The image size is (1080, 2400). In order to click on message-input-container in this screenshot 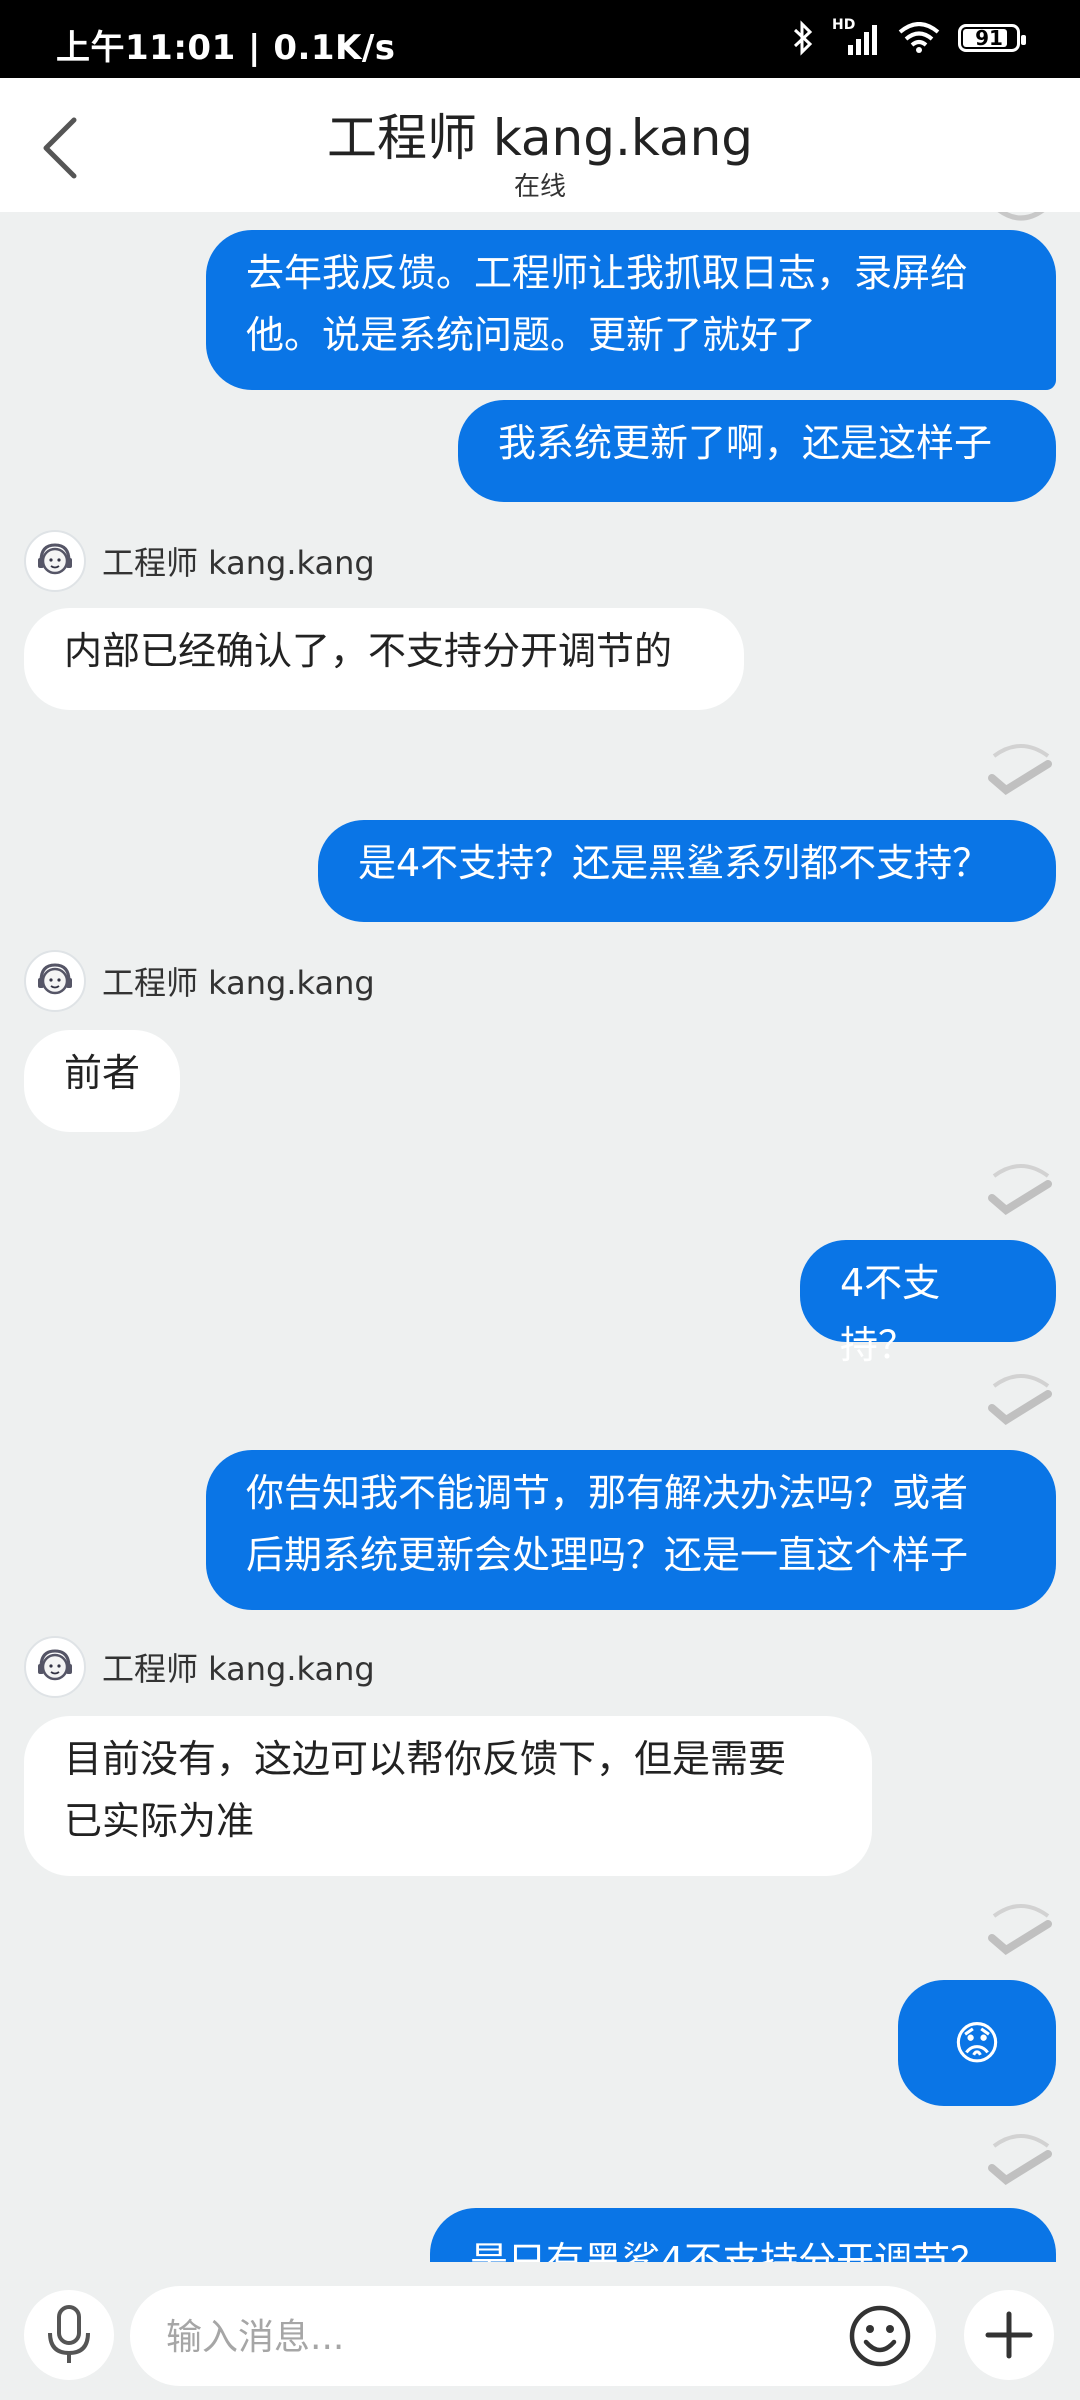, I will do `click(533, 2336)`.